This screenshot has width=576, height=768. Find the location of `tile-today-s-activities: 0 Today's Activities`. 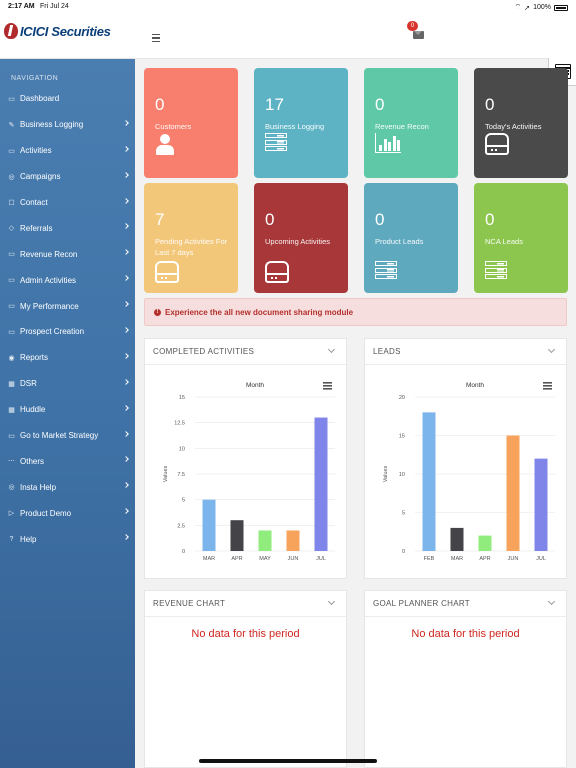

tile-today-s-activities: 0 Today's Activities is located at coordinates (521, 123).